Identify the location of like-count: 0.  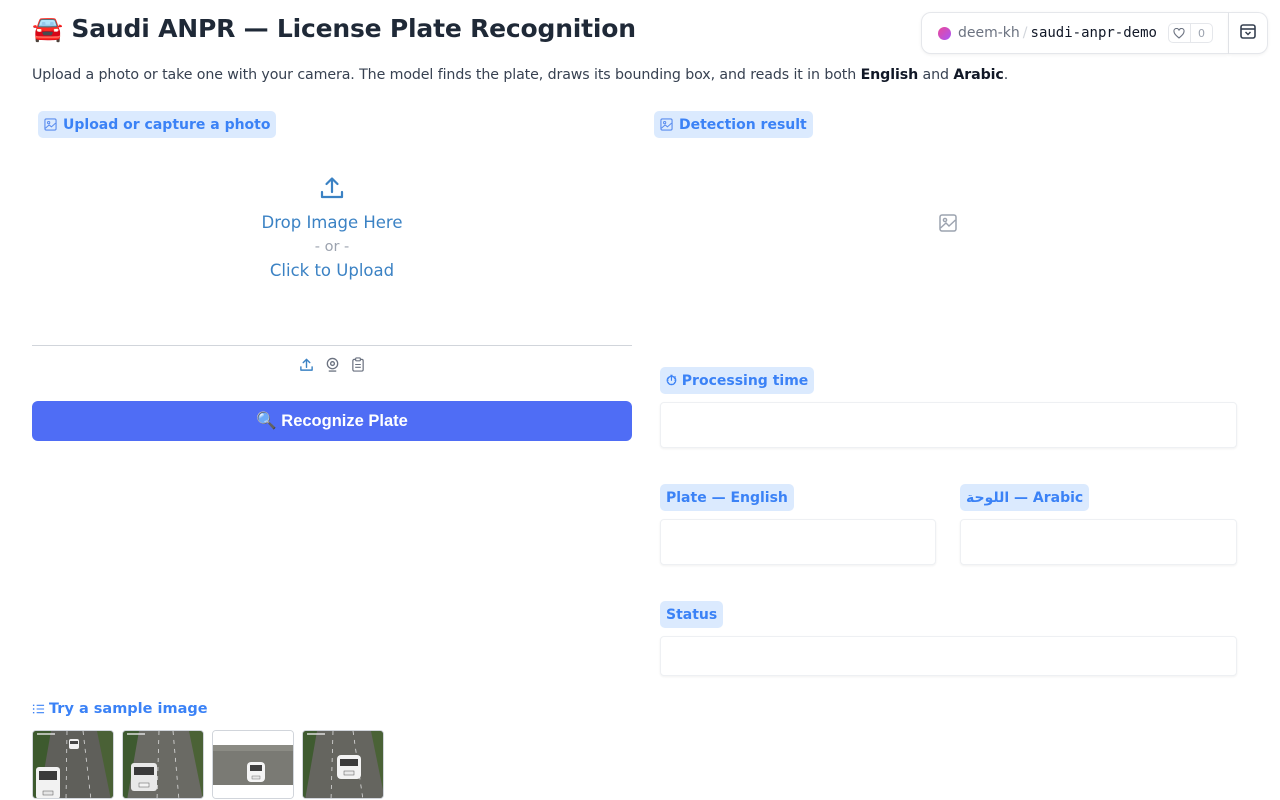
(1201, 33).